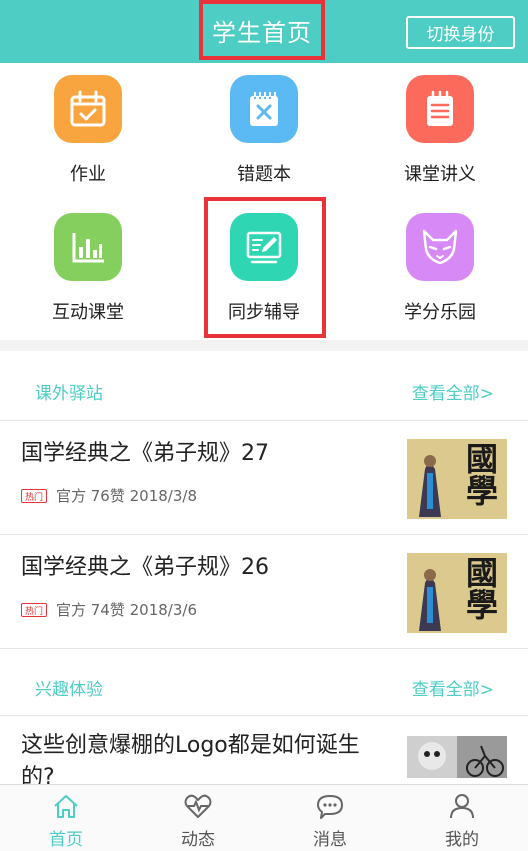 The height and width of the screenshot is (851, 528). I want to click on list-item: 国学经典之《弟子规》27 热门 官方 76赞 2018/3/8 國學, so click(264, 478).